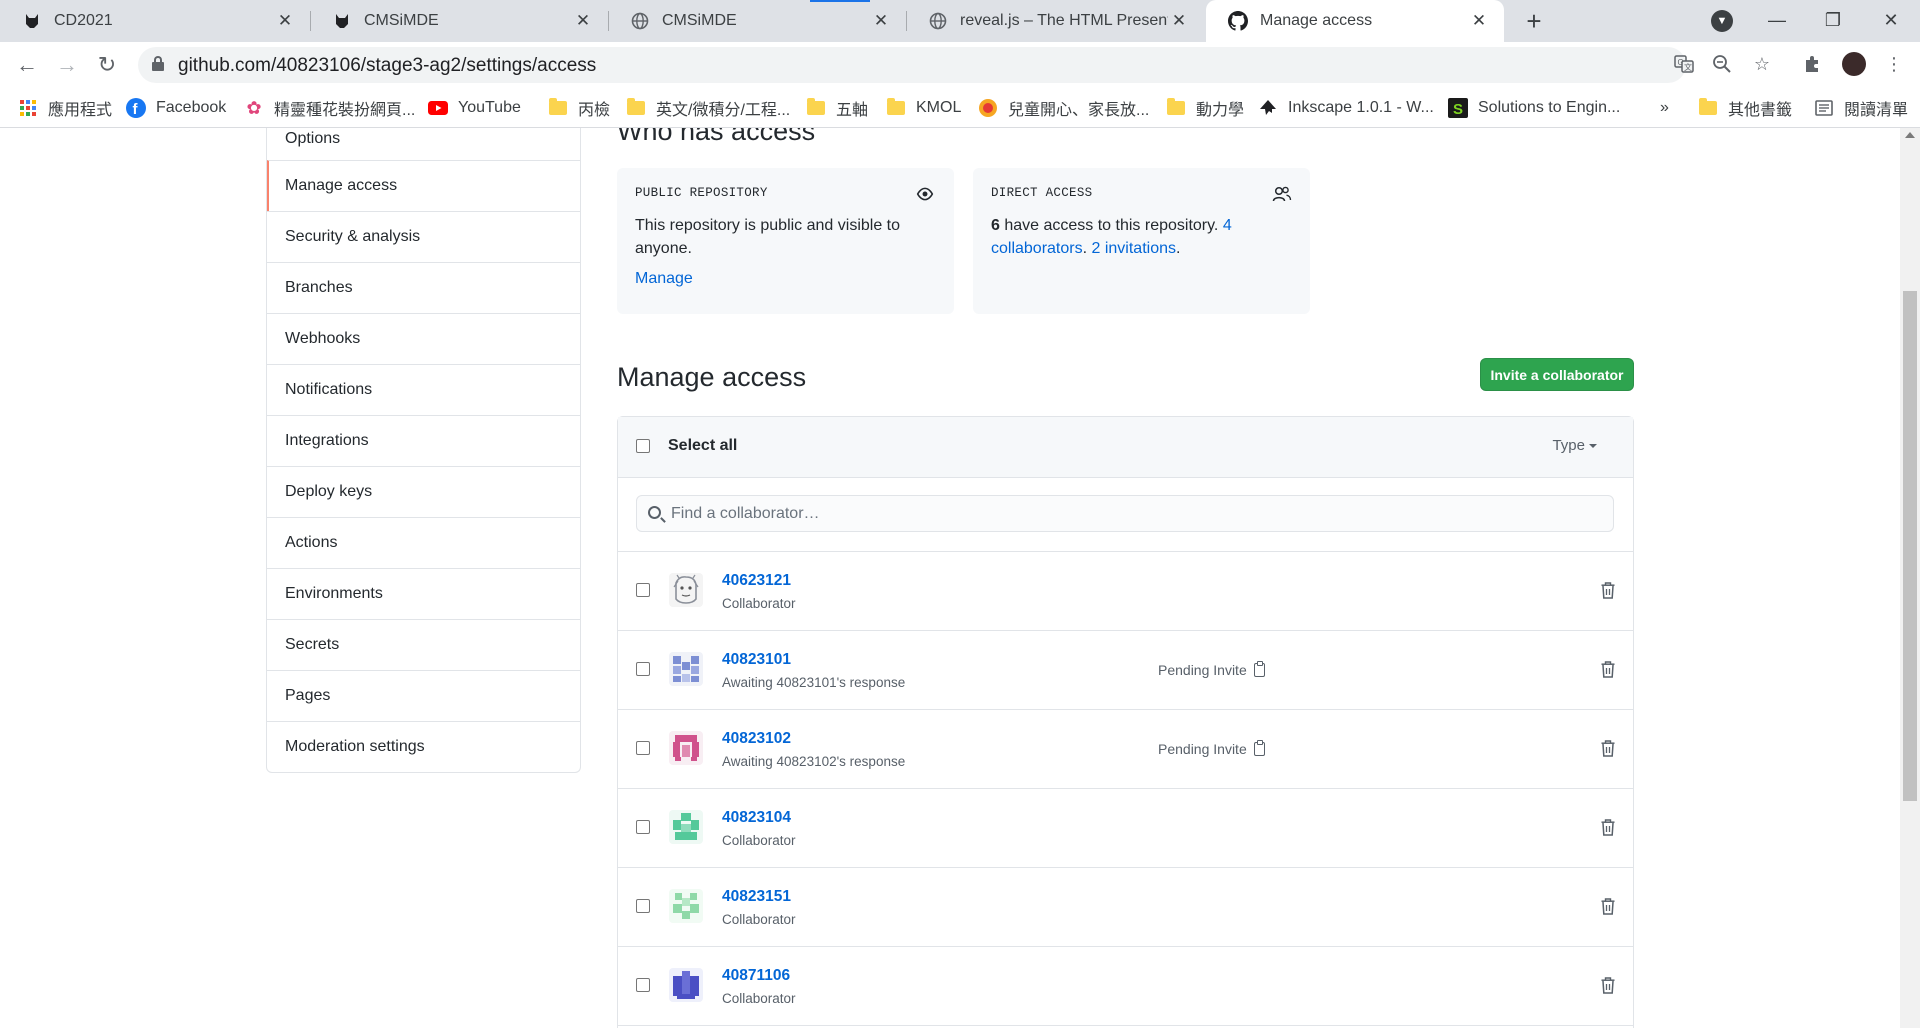 This screenshot has width=1920, height=1028. I want to click on browser-tab-4: reveal.js – The HTML Presentati ✕, so click(1055, 21).